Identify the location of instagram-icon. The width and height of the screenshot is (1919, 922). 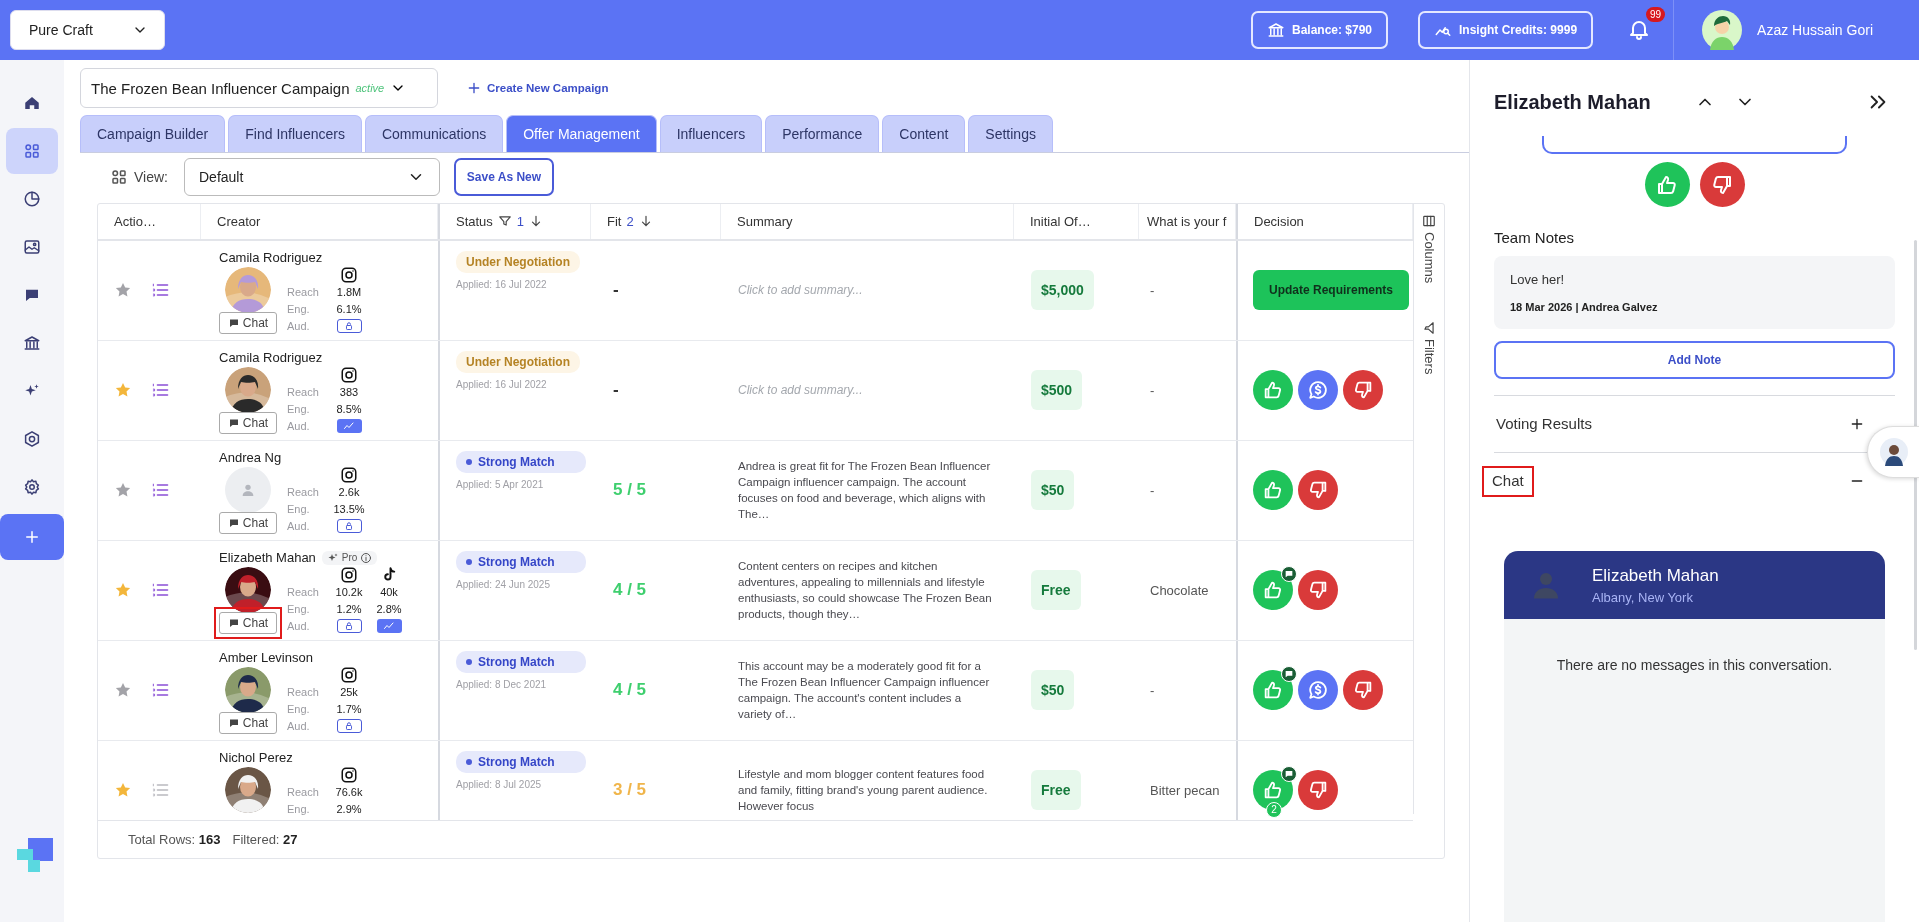
(349, 775).